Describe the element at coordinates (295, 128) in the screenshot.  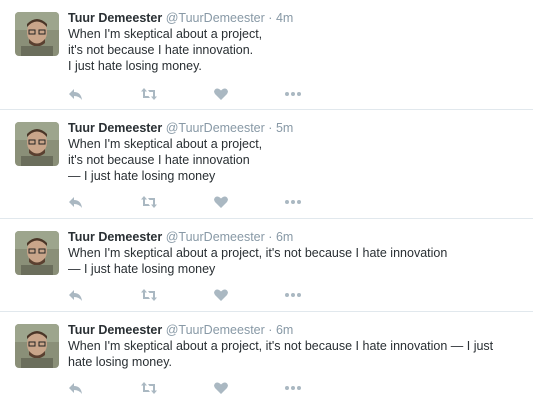
I see `tweet-header: Tuur Demeester @TuurDemeester · 5m` at that location.